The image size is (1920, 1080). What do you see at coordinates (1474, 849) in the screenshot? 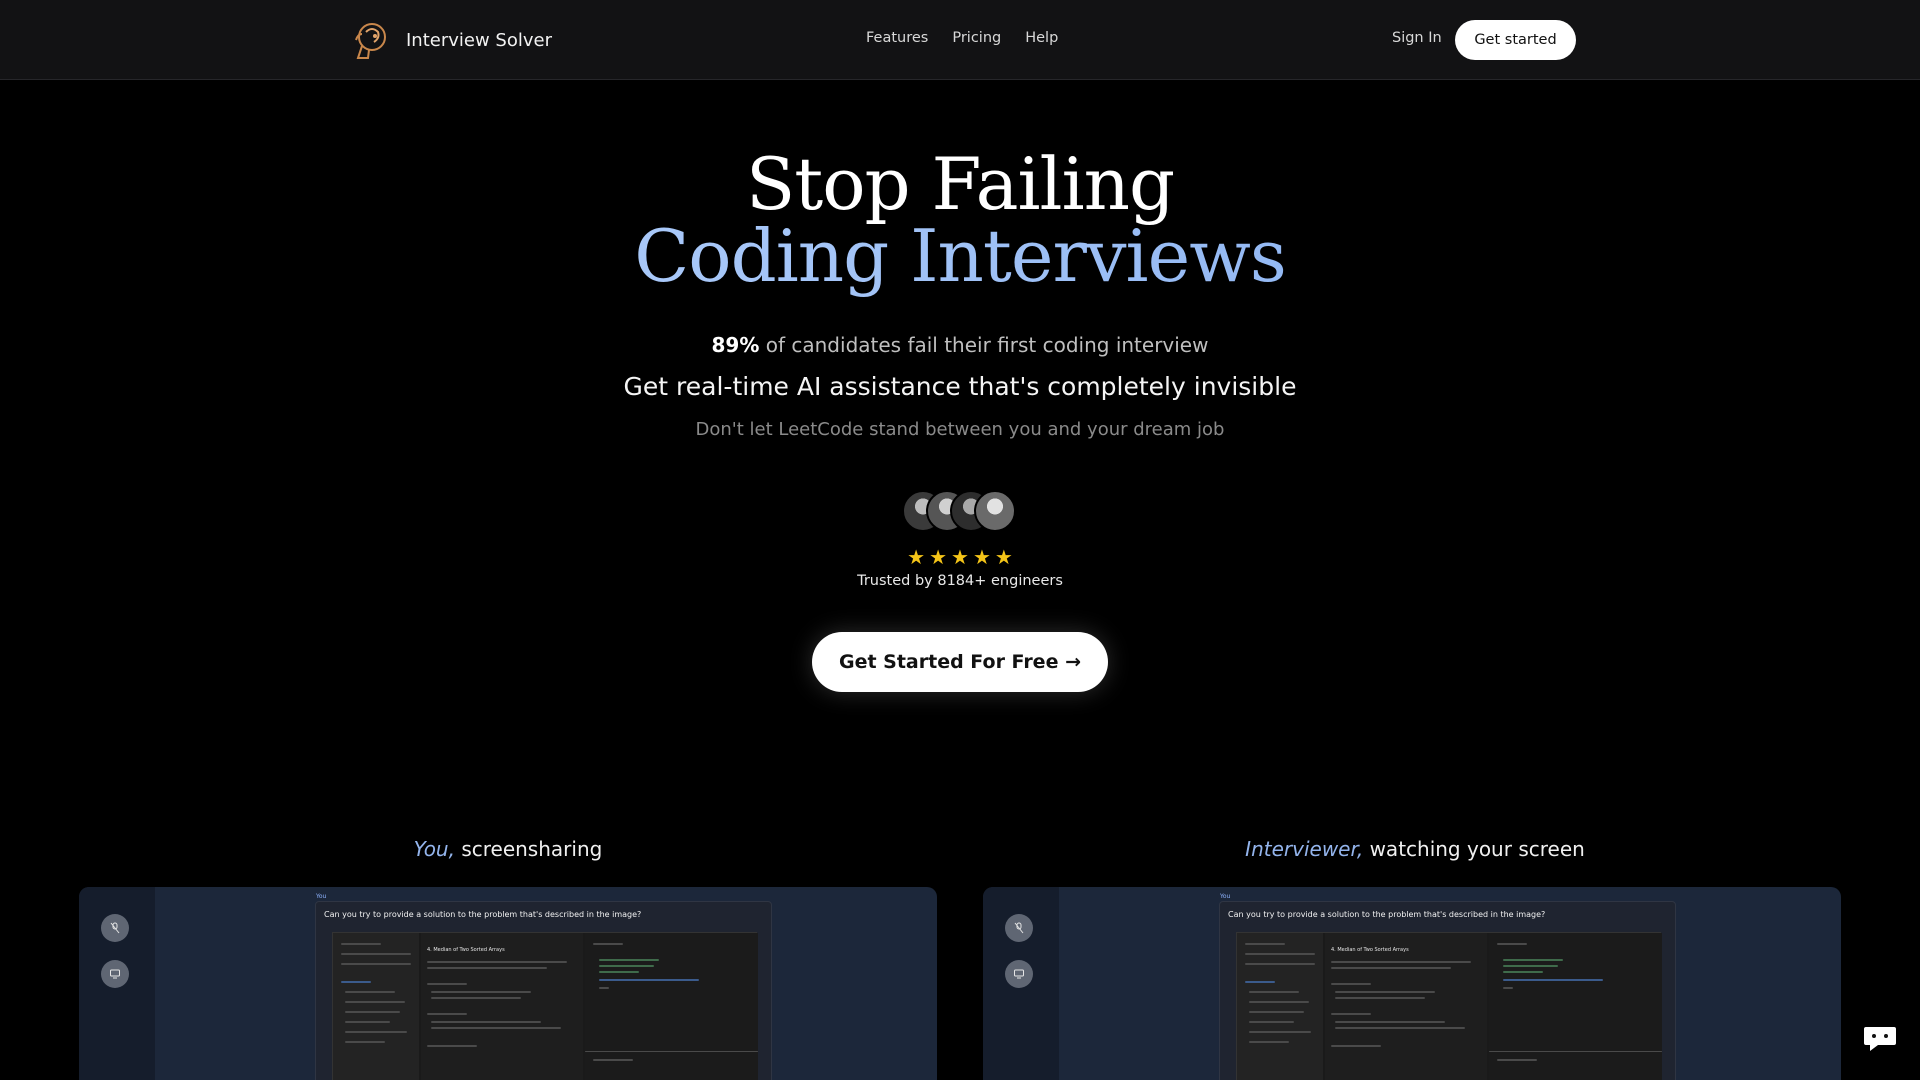
I see `right-caption-text: watching your screen` at bounding box center [1474, 849].